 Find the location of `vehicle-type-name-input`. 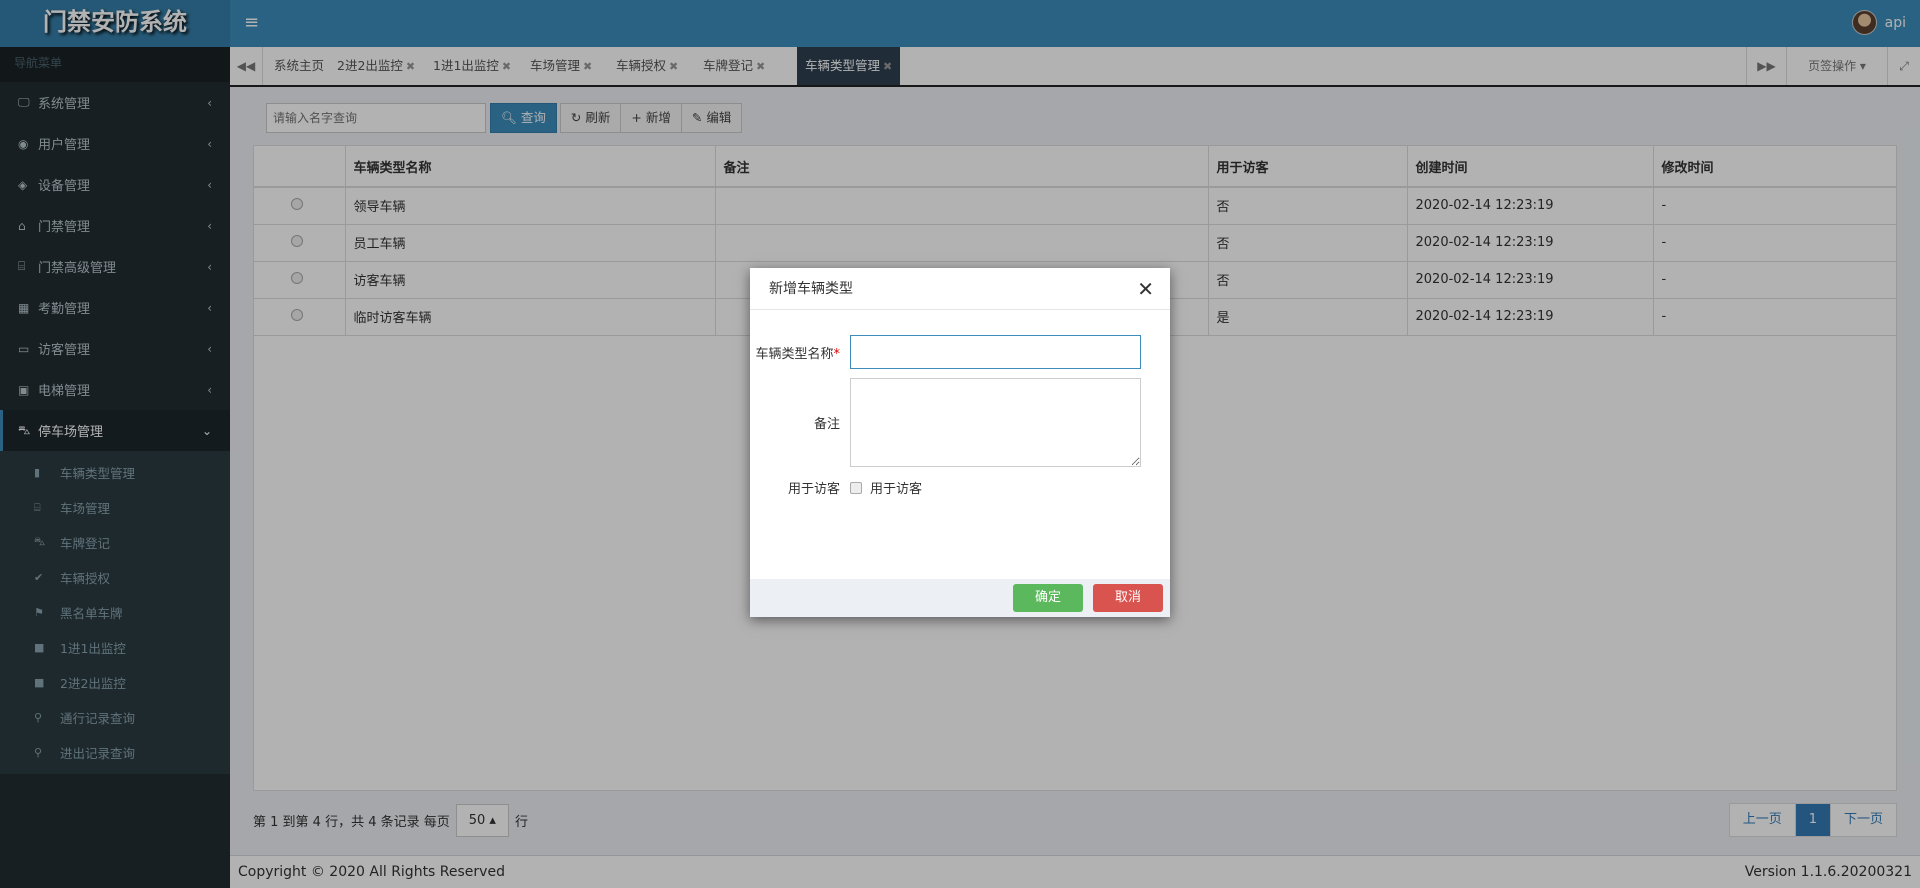

vehicle-type-name-input is located at coordinates (995, 352).